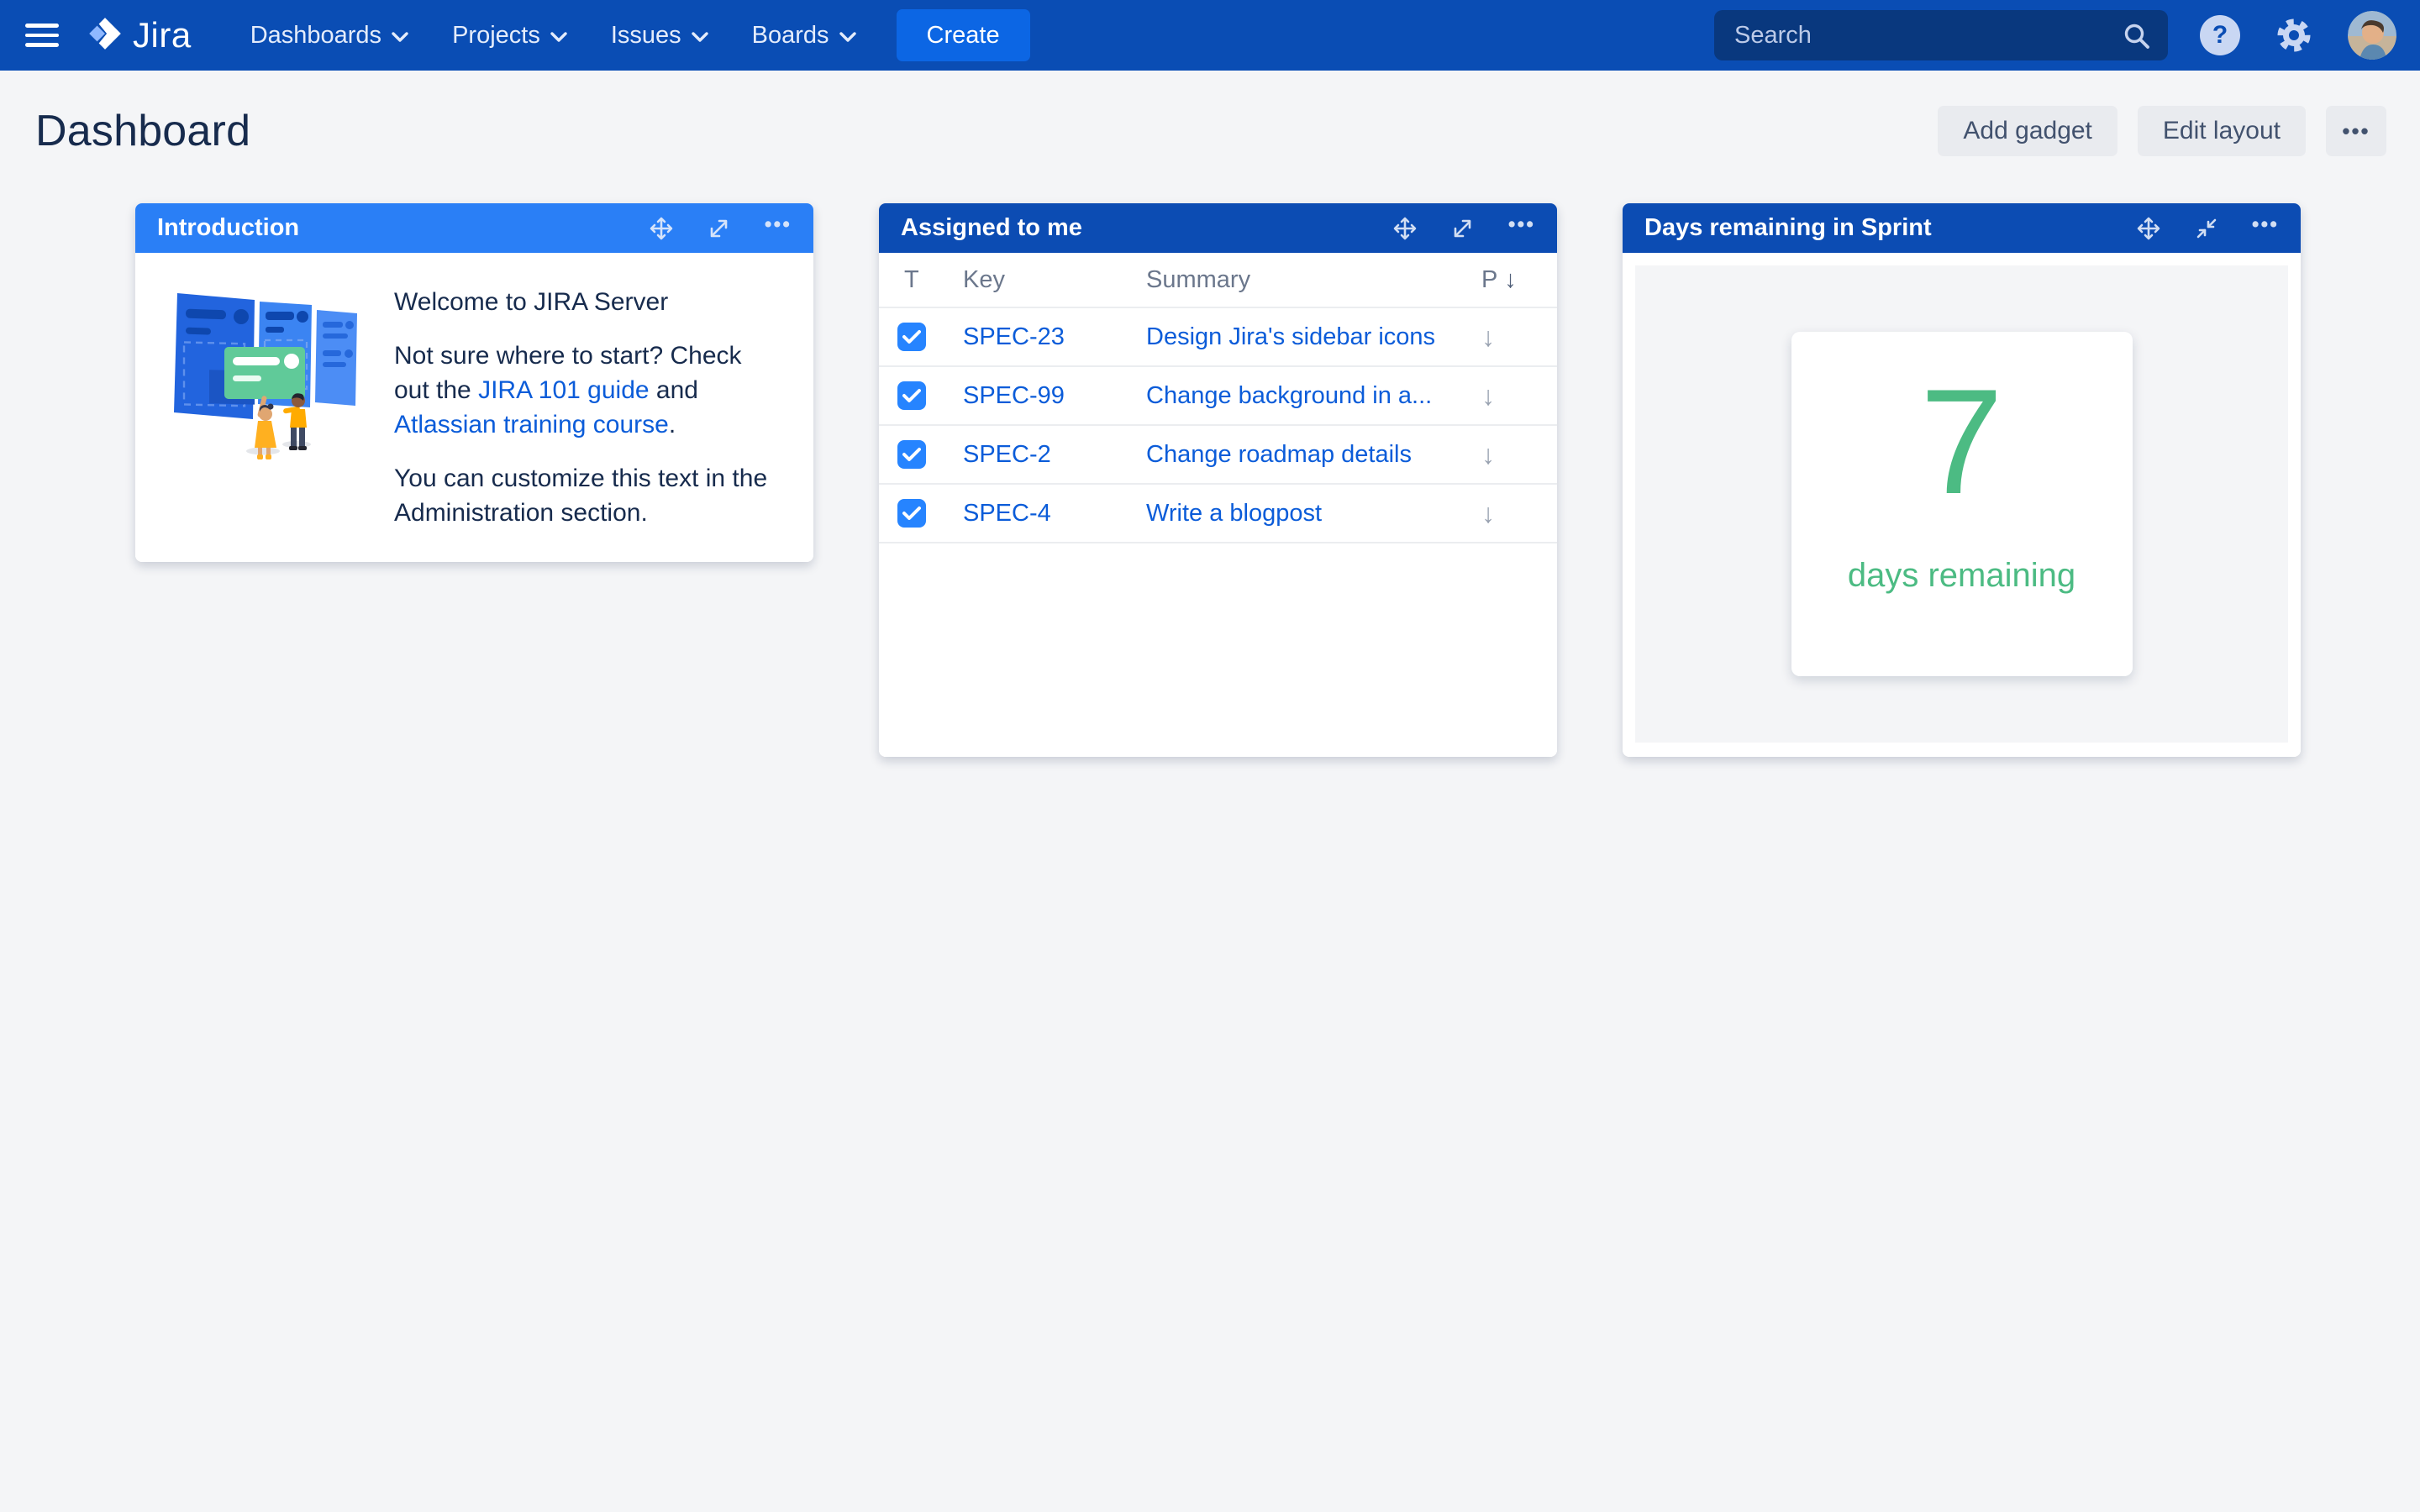 Image resolution: width=2420 pixels, height=1512 pixels. Describe the element at coordinates (2028, 131) in the screenshot. I see `add-gadget-button: Add gadget` at that location.